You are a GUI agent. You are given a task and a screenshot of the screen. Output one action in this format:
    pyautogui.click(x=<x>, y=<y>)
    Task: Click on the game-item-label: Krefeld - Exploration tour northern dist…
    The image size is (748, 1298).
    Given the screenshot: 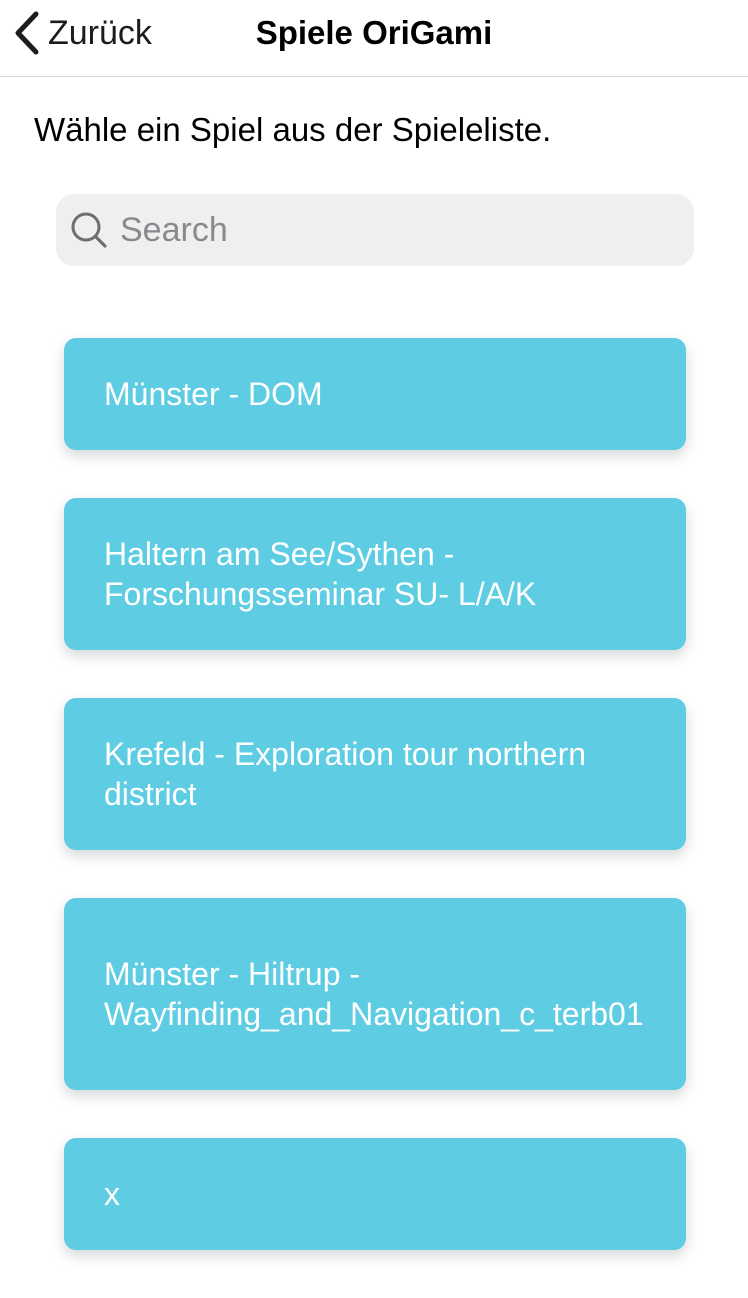 What is the action you would take?
    pyautogui.click(x=345, y=774)
    